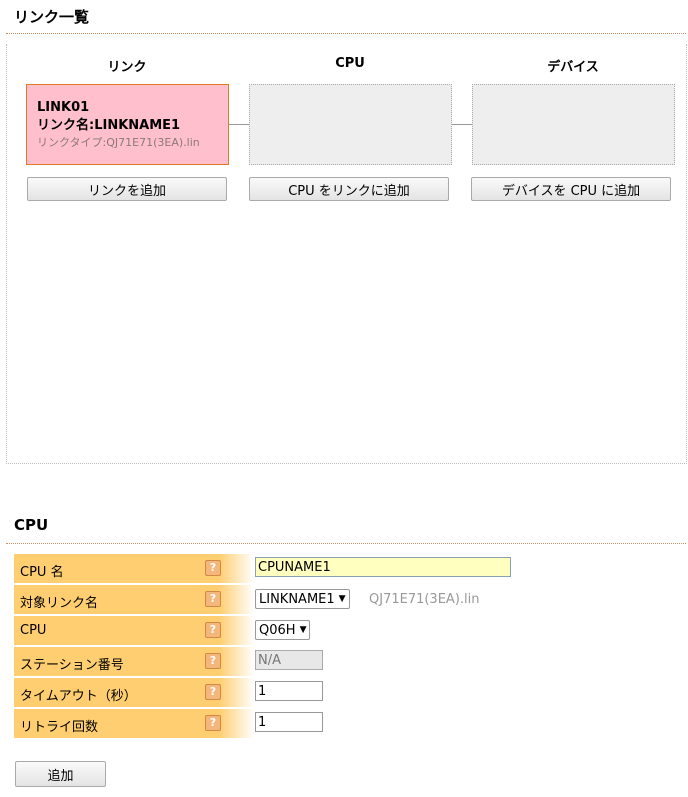 The height and width of the screenshot is (797, 688). What do you see at coordinates (134, 723) in the screenshot?
I see `form-label-cell: リトライ回数 ?` at bounding box center [134, 723].